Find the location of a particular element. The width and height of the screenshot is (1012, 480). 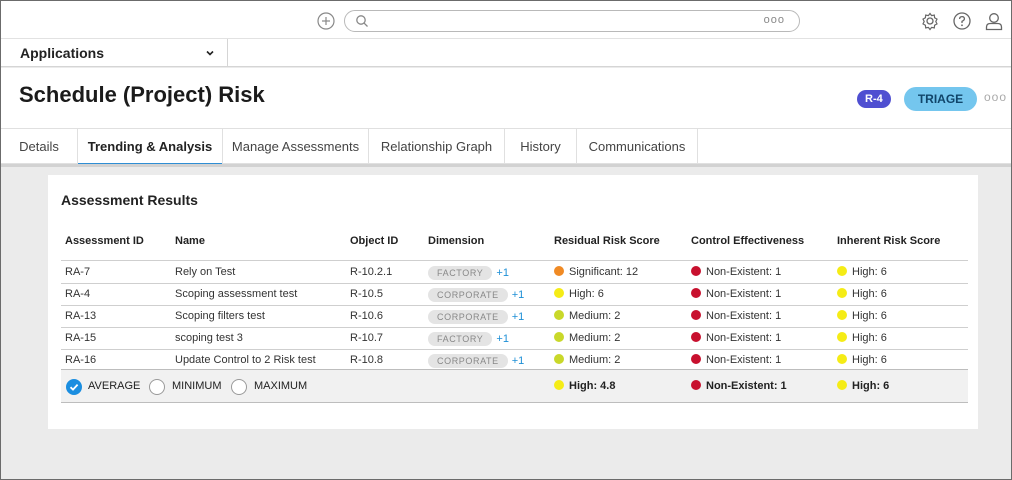

object-id-cell: R-10.5 is located at coordinates (366, 294).